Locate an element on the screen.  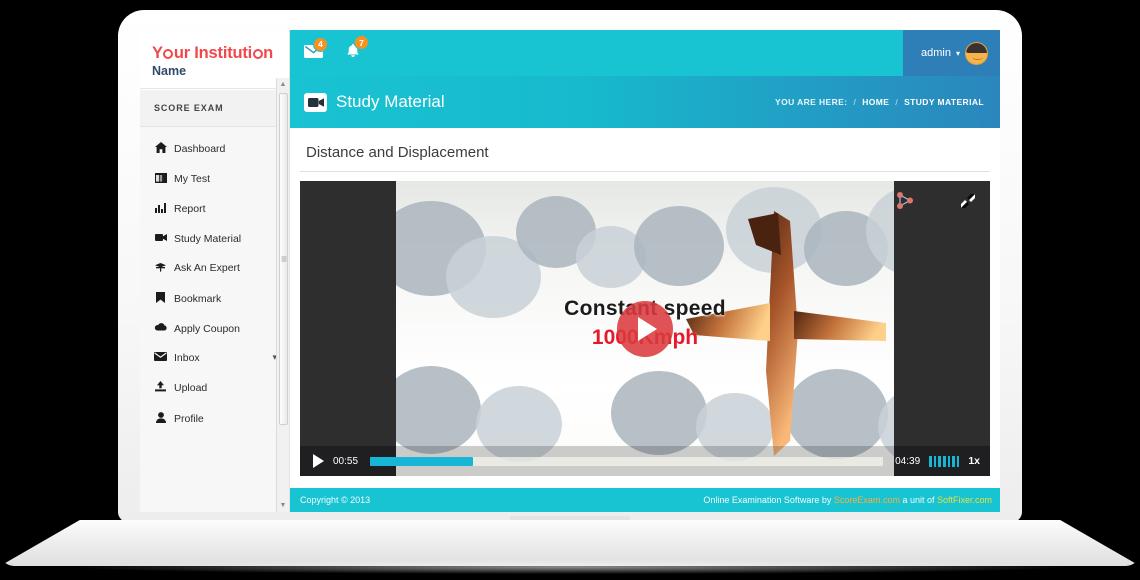
total-time: 04:39 is located at coordinates (908, 461).